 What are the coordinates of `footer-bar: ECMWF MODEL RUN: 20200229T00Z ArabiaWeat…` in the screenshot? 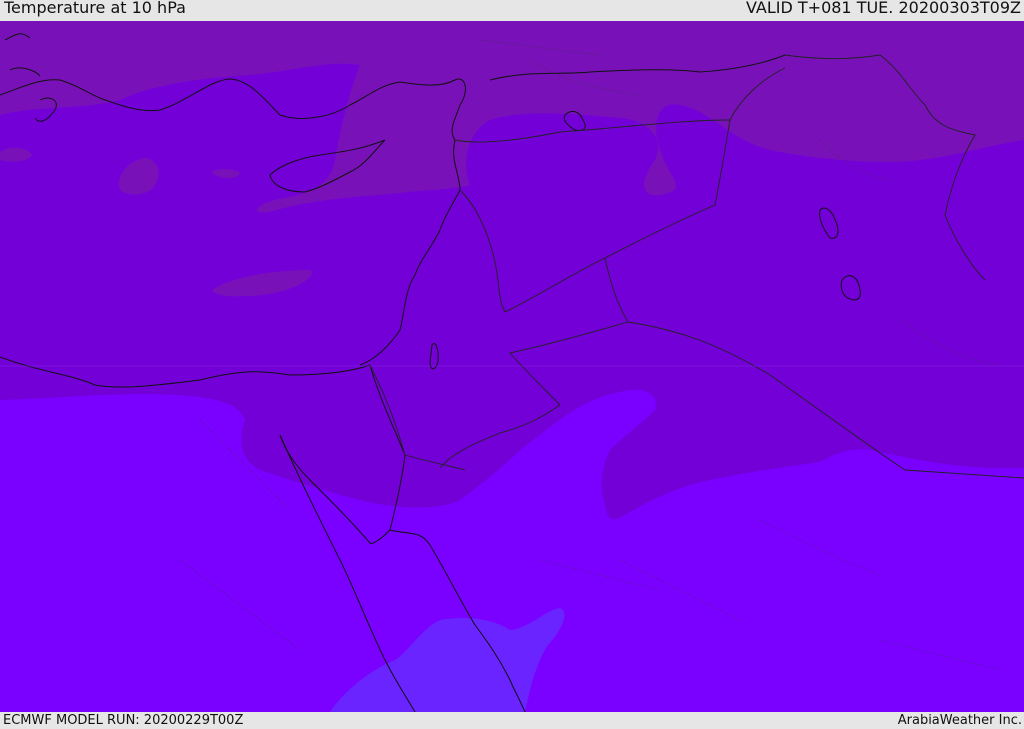 It's located at (512, 720).